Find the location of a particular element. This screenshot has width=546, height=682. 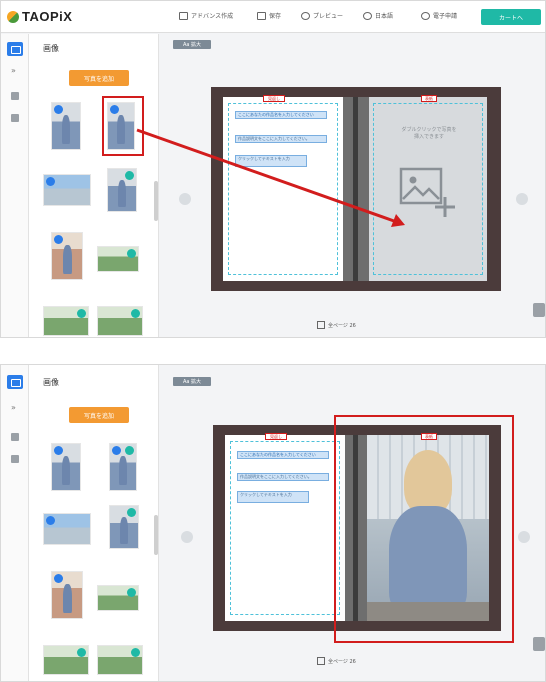

bleed-guide is located at coordinates (285, 528).